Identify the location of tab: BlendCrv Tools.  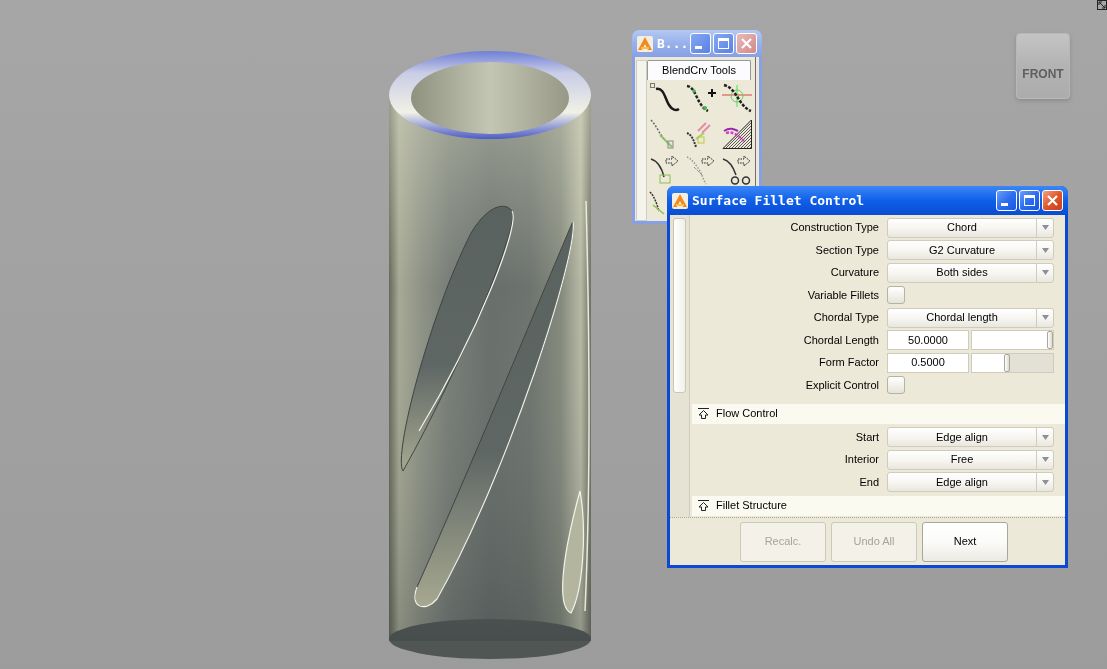
(699, 70).